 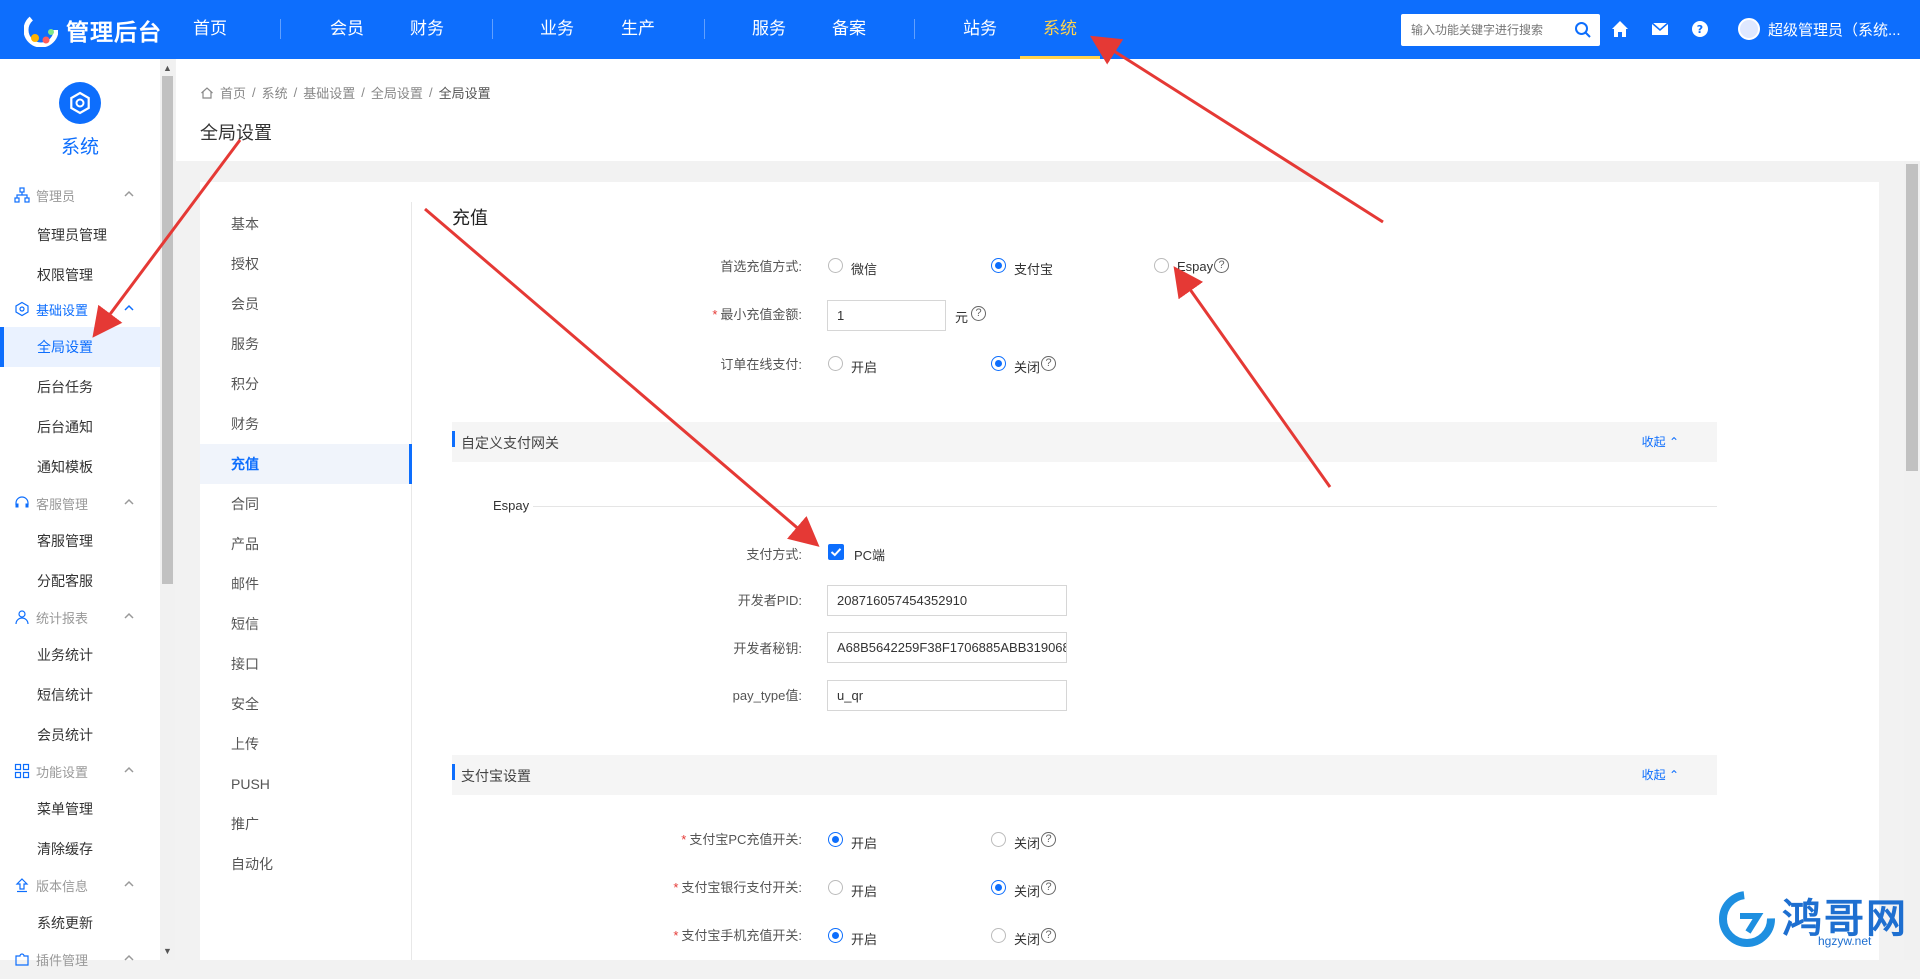 What do you see at coordinates (80, 655) in the screenshot?
I see `sidebar-item-business-stats: 业务统计` at bounding box center [80, 655].